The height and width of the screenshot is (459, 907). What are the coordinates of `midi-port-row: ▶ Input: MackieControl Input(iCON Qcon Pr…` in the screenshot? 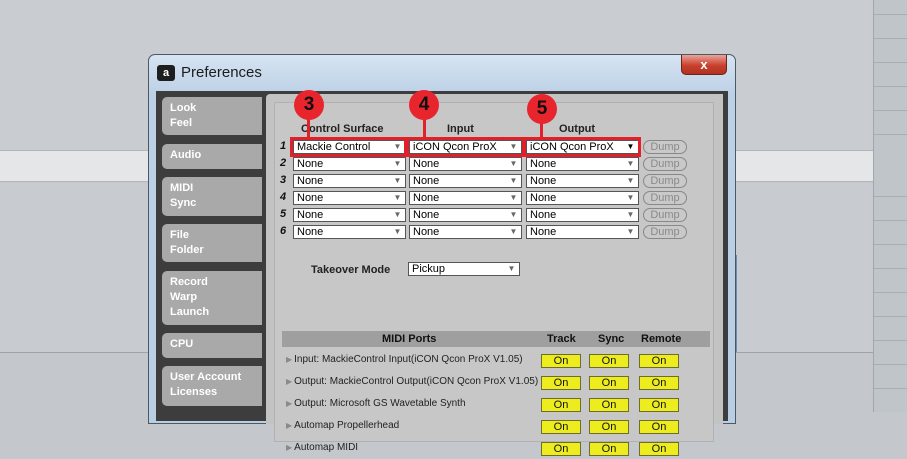 It's located at (496, 361).